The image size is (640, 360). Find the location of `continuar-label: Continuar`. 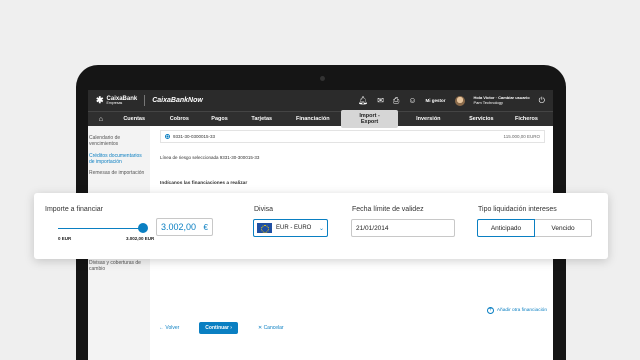

continuar-label: Continuar is located at coordinates (217, 328).